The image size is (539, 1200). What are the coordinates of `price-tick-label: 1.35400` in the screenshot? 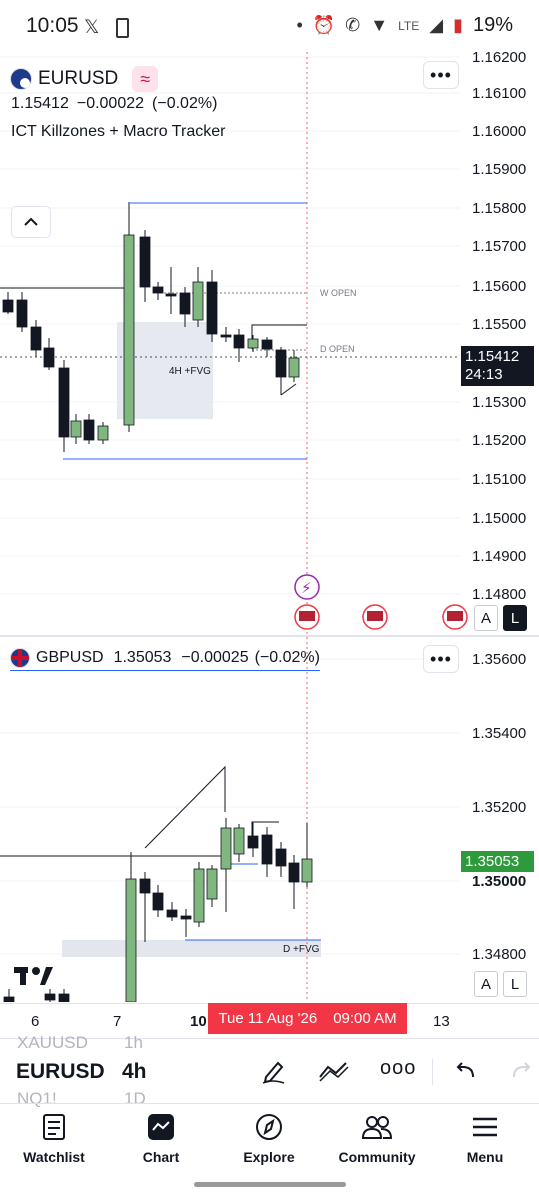 It's located at (499, 733).